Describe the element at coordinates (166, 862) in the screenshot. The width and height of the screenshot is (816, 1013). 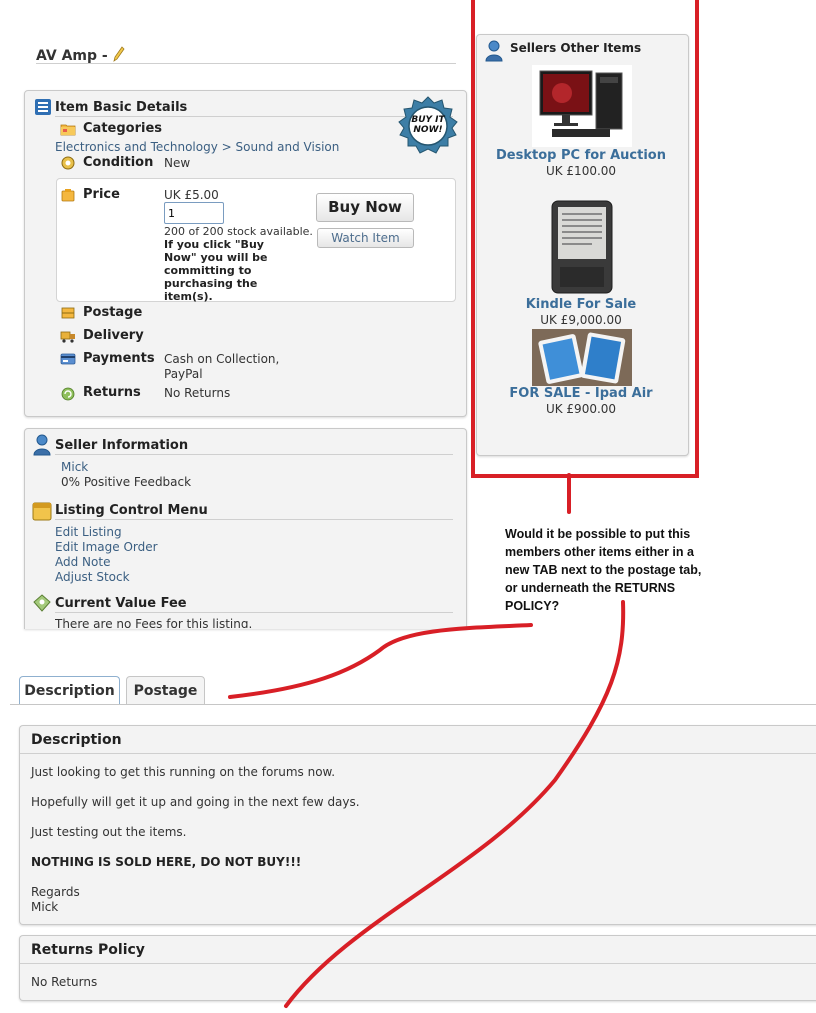
I see `description-warning: NOTHING IS SOLD HERE, DO NOT BUY!!!` at that location.